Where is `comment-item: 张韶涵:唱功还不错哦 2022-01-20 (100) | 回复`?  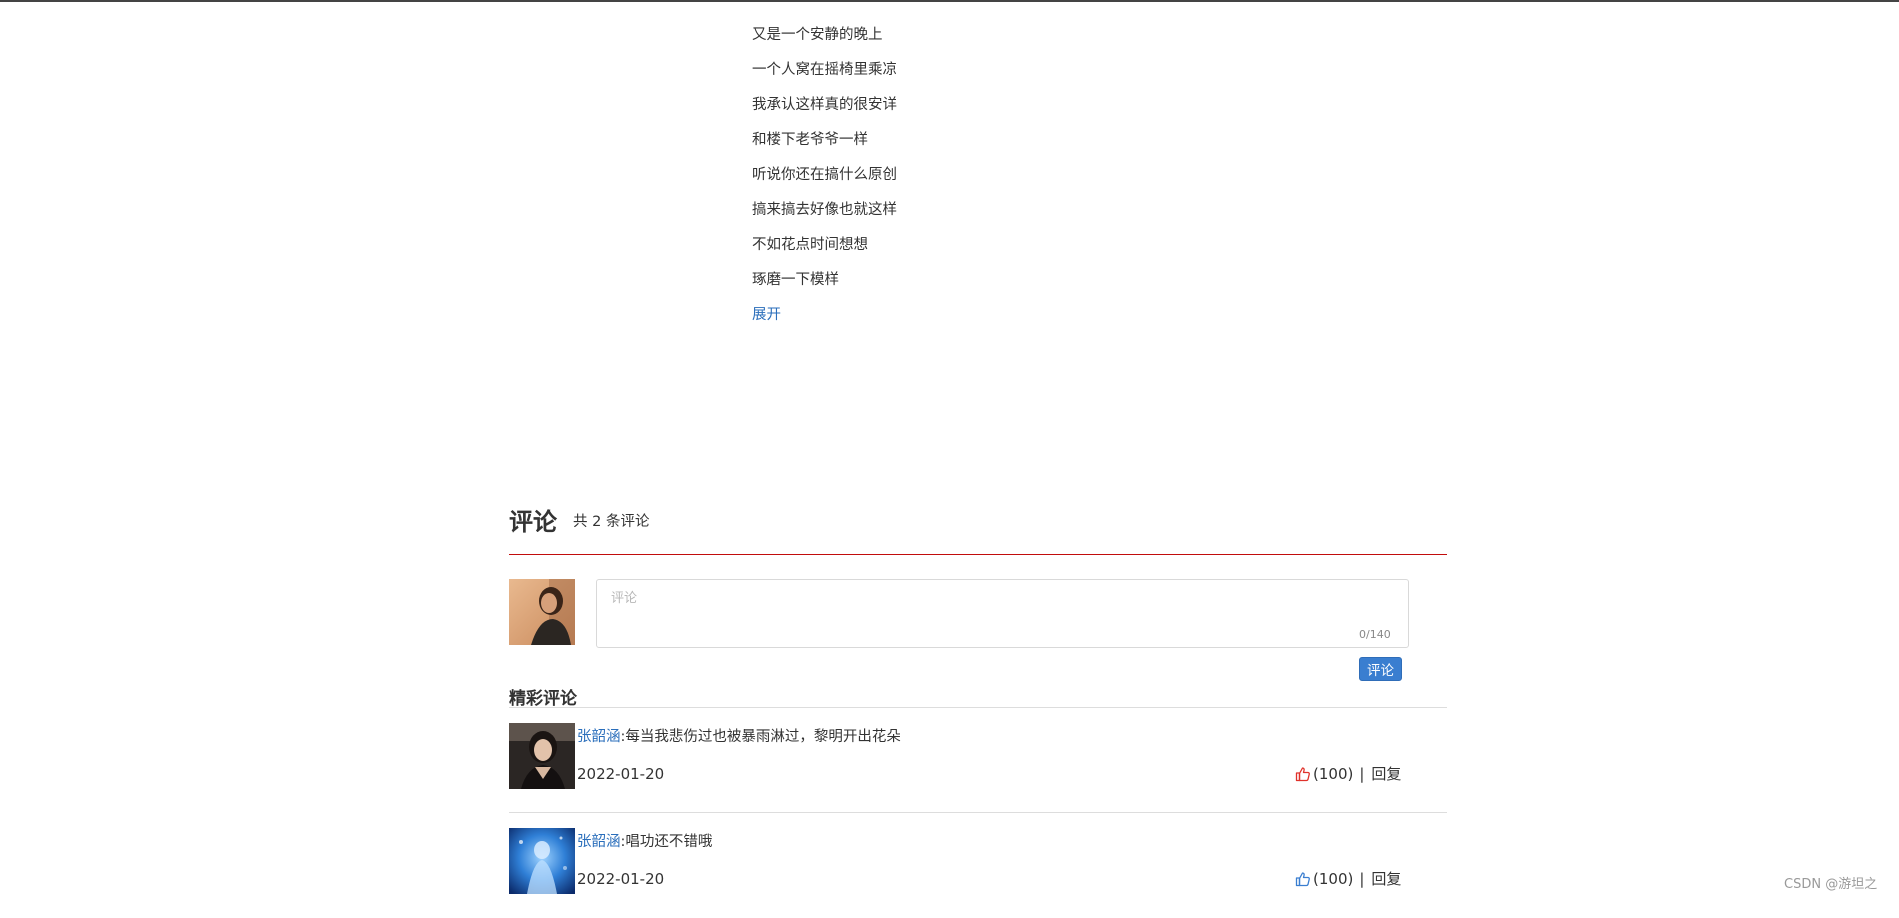
comment-item: 张韶涵:唱功还不错哦 2022-01-20 (100) | 回复 is located at coordinates (978, 865).